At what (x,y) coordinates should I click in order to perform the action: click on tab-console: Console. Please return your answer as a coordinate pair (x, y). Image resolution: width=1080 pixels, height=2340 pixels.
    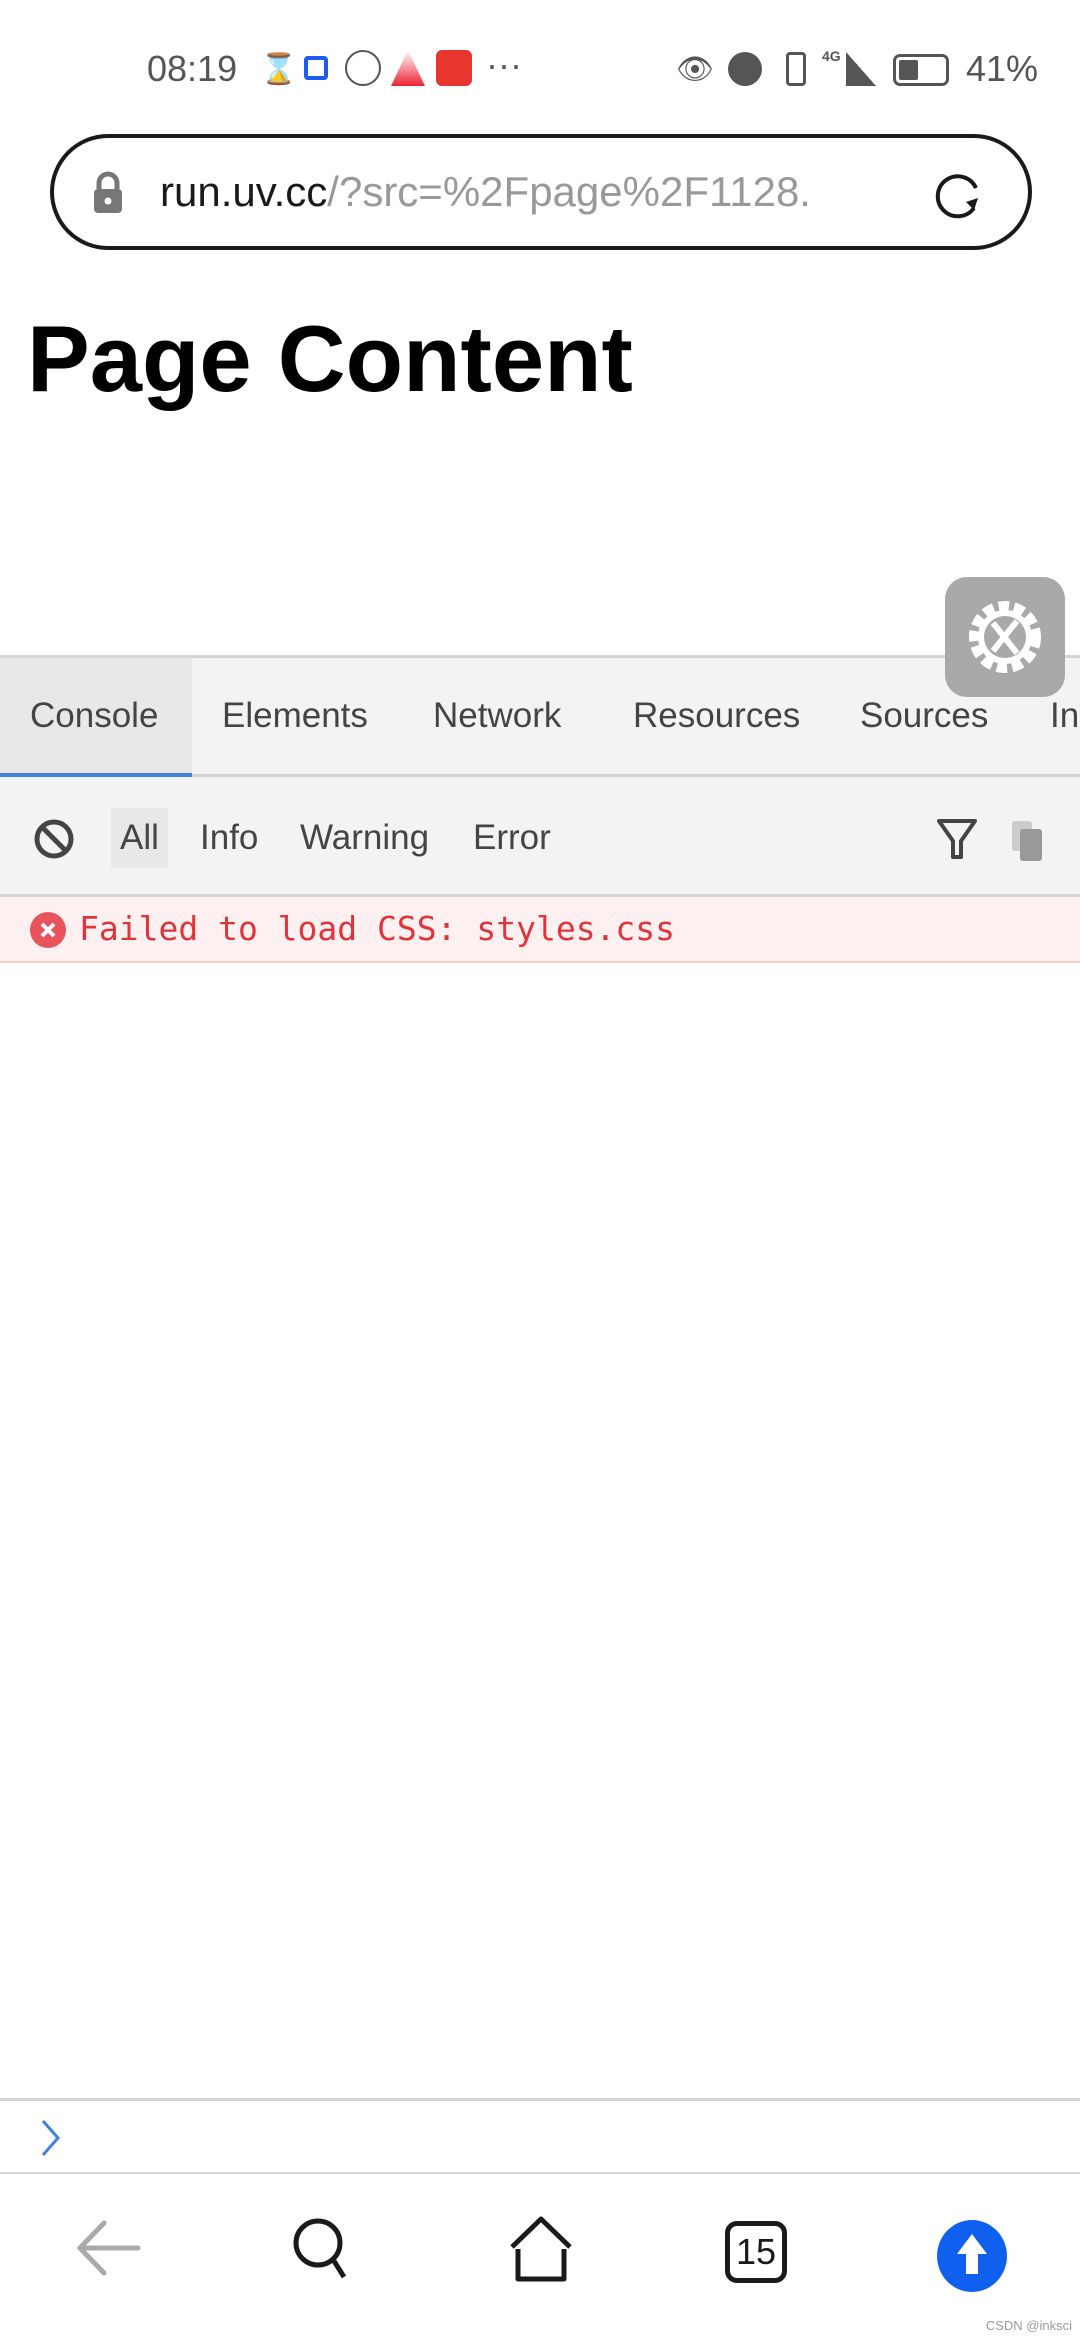
    Looking at the image, I should click on (96, 717).